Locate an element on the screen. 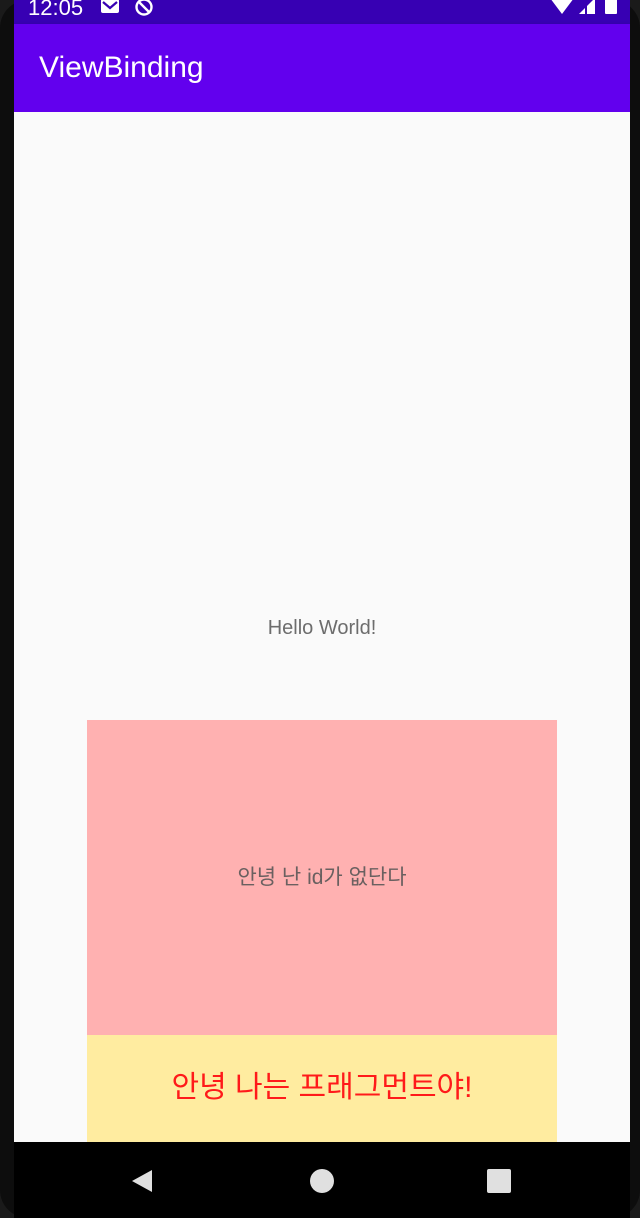 The image size is (640, 1218). no-id-text: 안녕 난 id가 없단다 is located at coordinates (322, 877).